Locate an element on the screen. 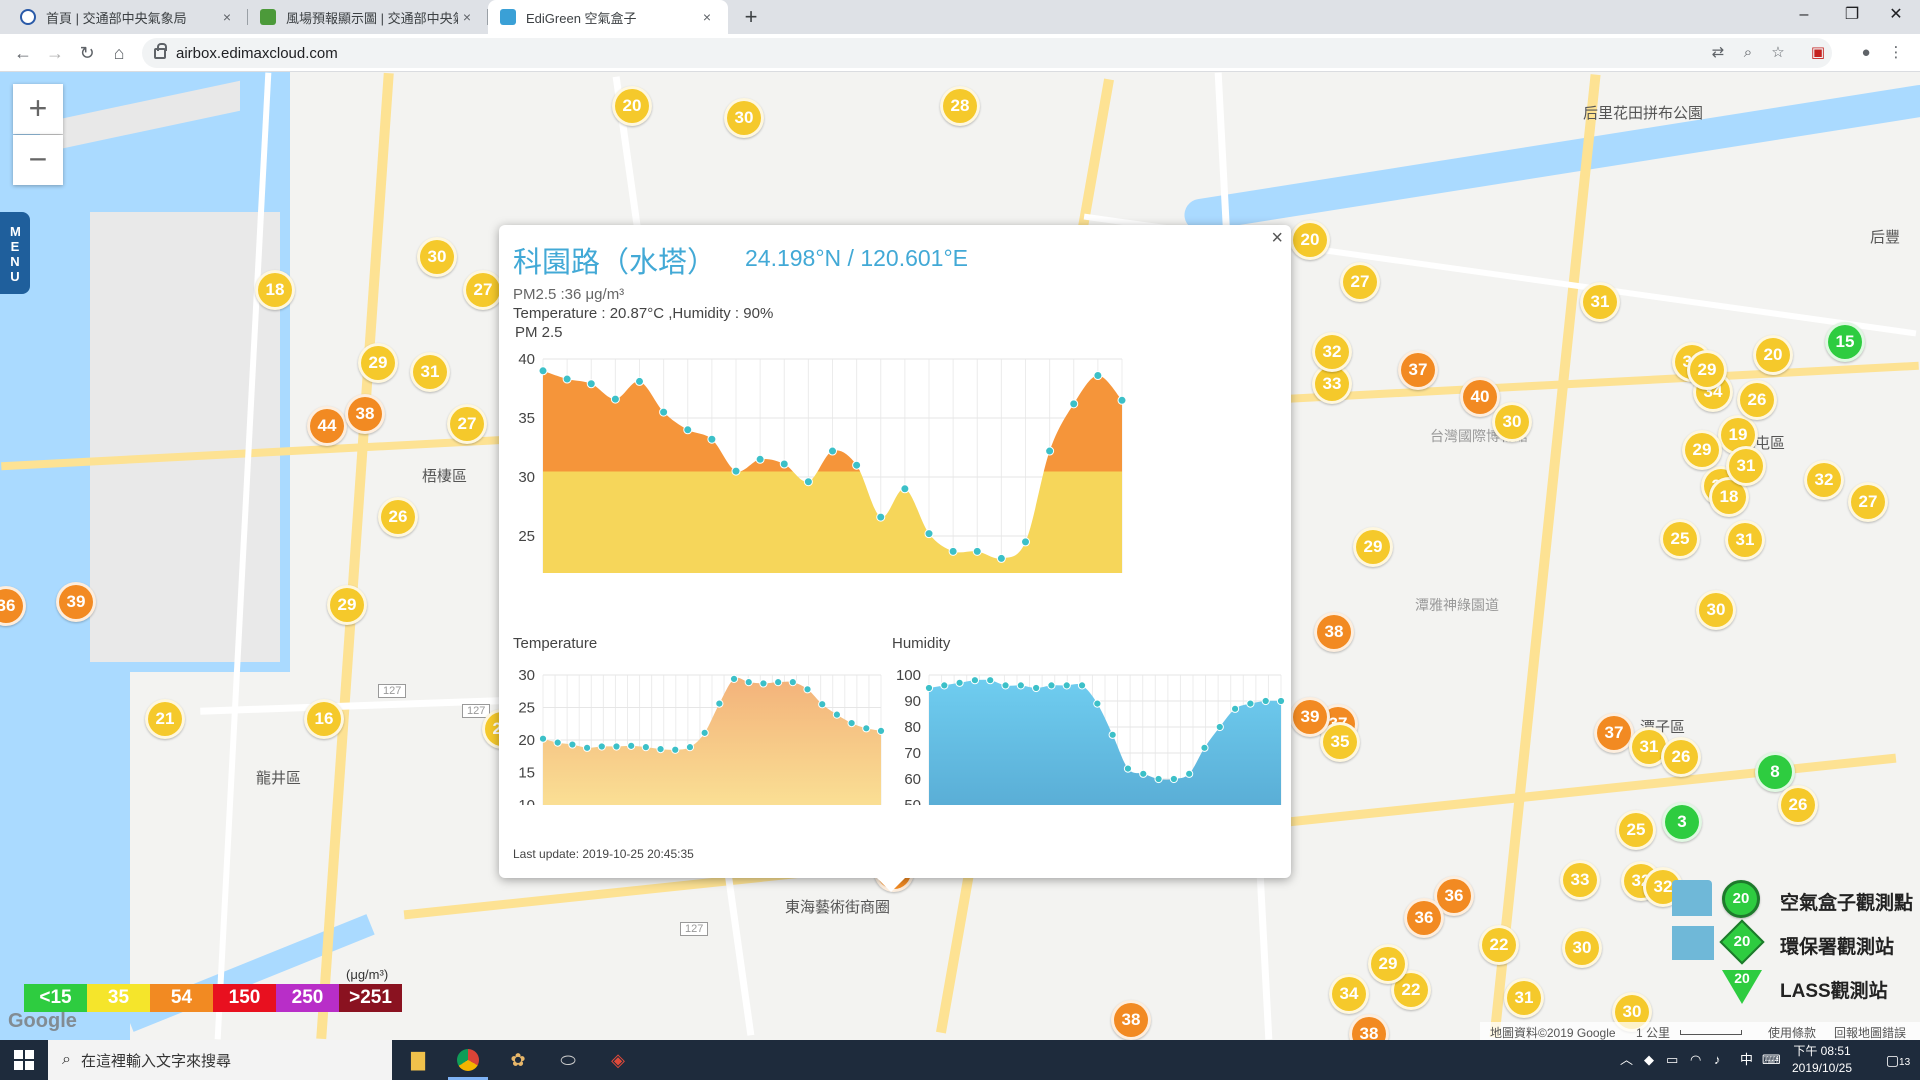 This screenshot has height=1080, width=1920. new-tab-button: + is located at coordinates (751, 17).